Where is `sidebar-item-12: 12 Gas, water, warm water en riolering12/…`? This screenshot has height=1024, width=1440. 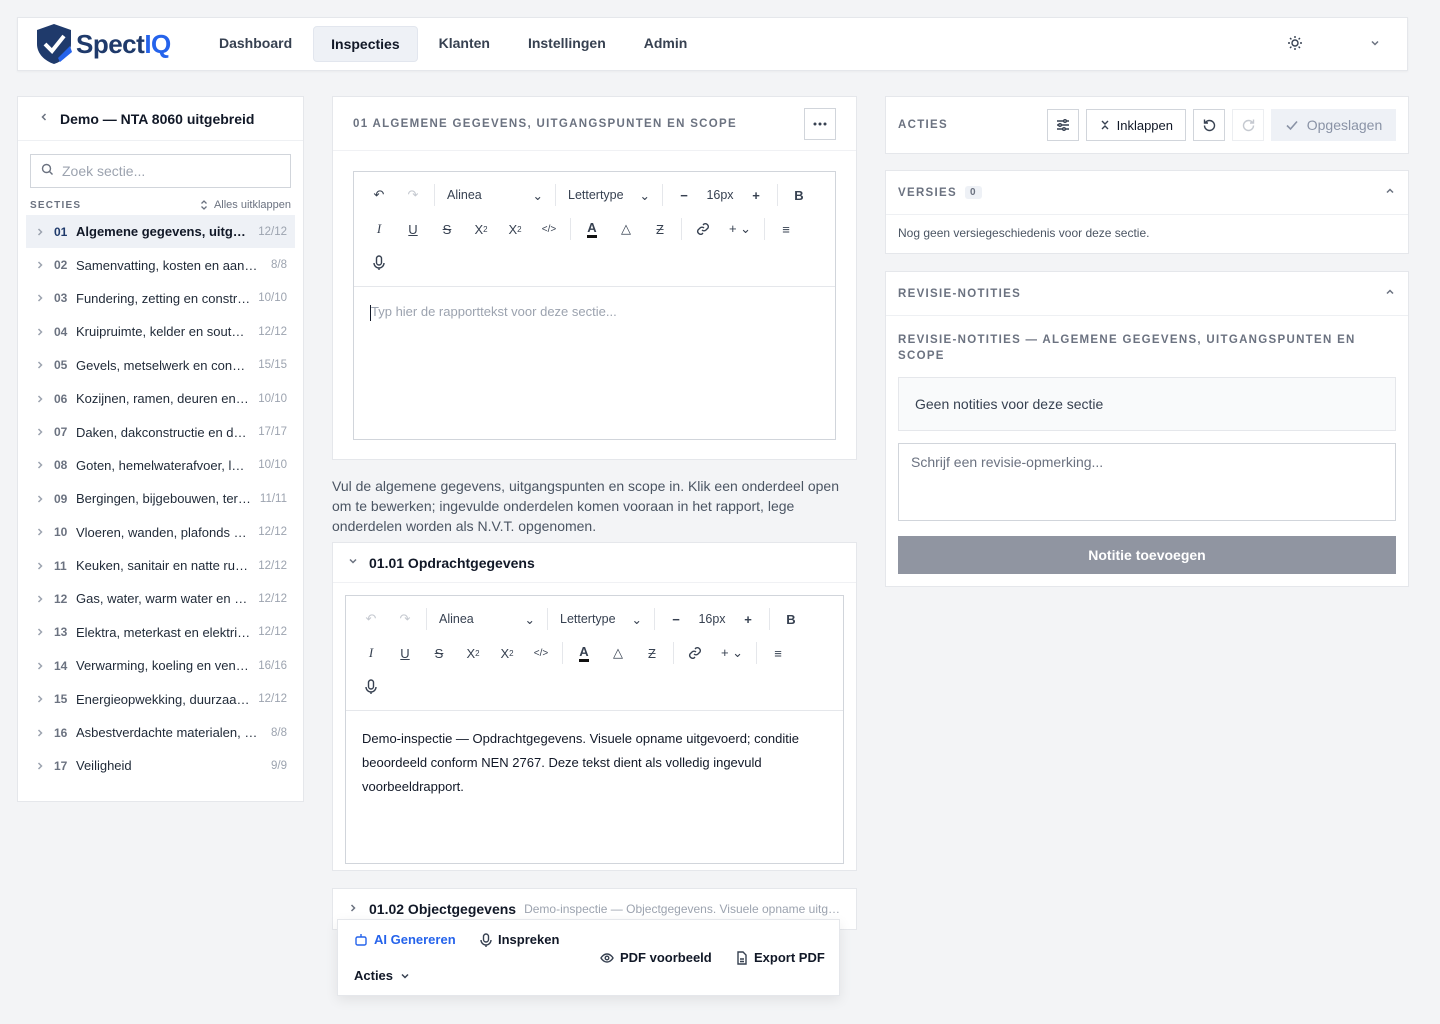 sidebar-item-12: 12 Gas, water, warm water en riolering12/… is located at coordinates (160, 598).